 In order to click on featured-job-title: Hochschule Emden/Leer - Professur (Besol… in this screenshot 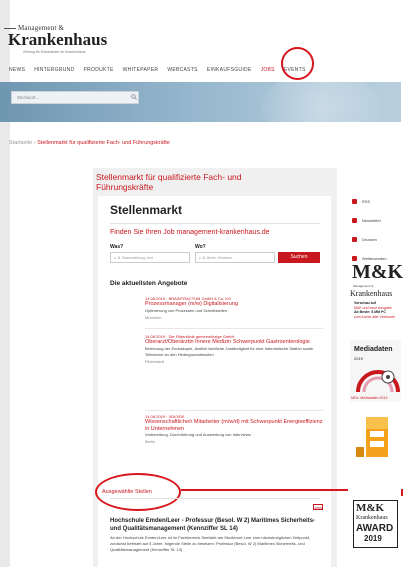, I will do `click(217, 525)`.